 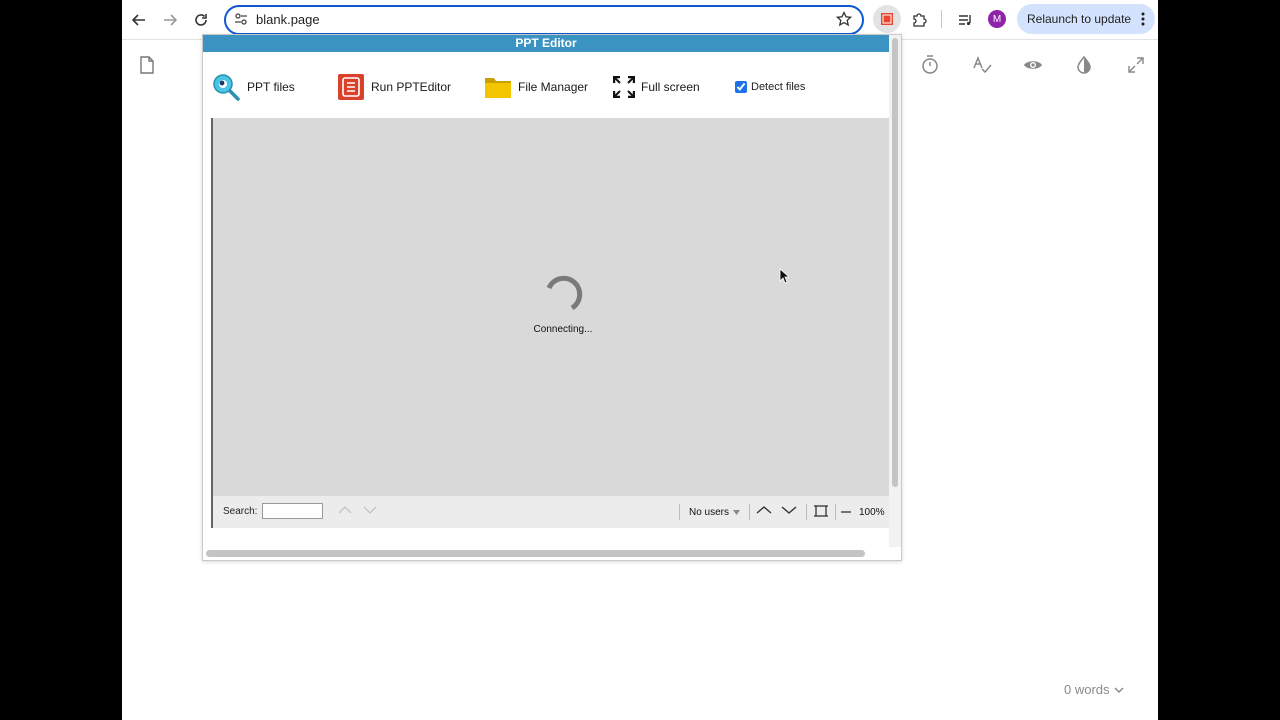 I want to click on search-input, so click(x=292, y=511).